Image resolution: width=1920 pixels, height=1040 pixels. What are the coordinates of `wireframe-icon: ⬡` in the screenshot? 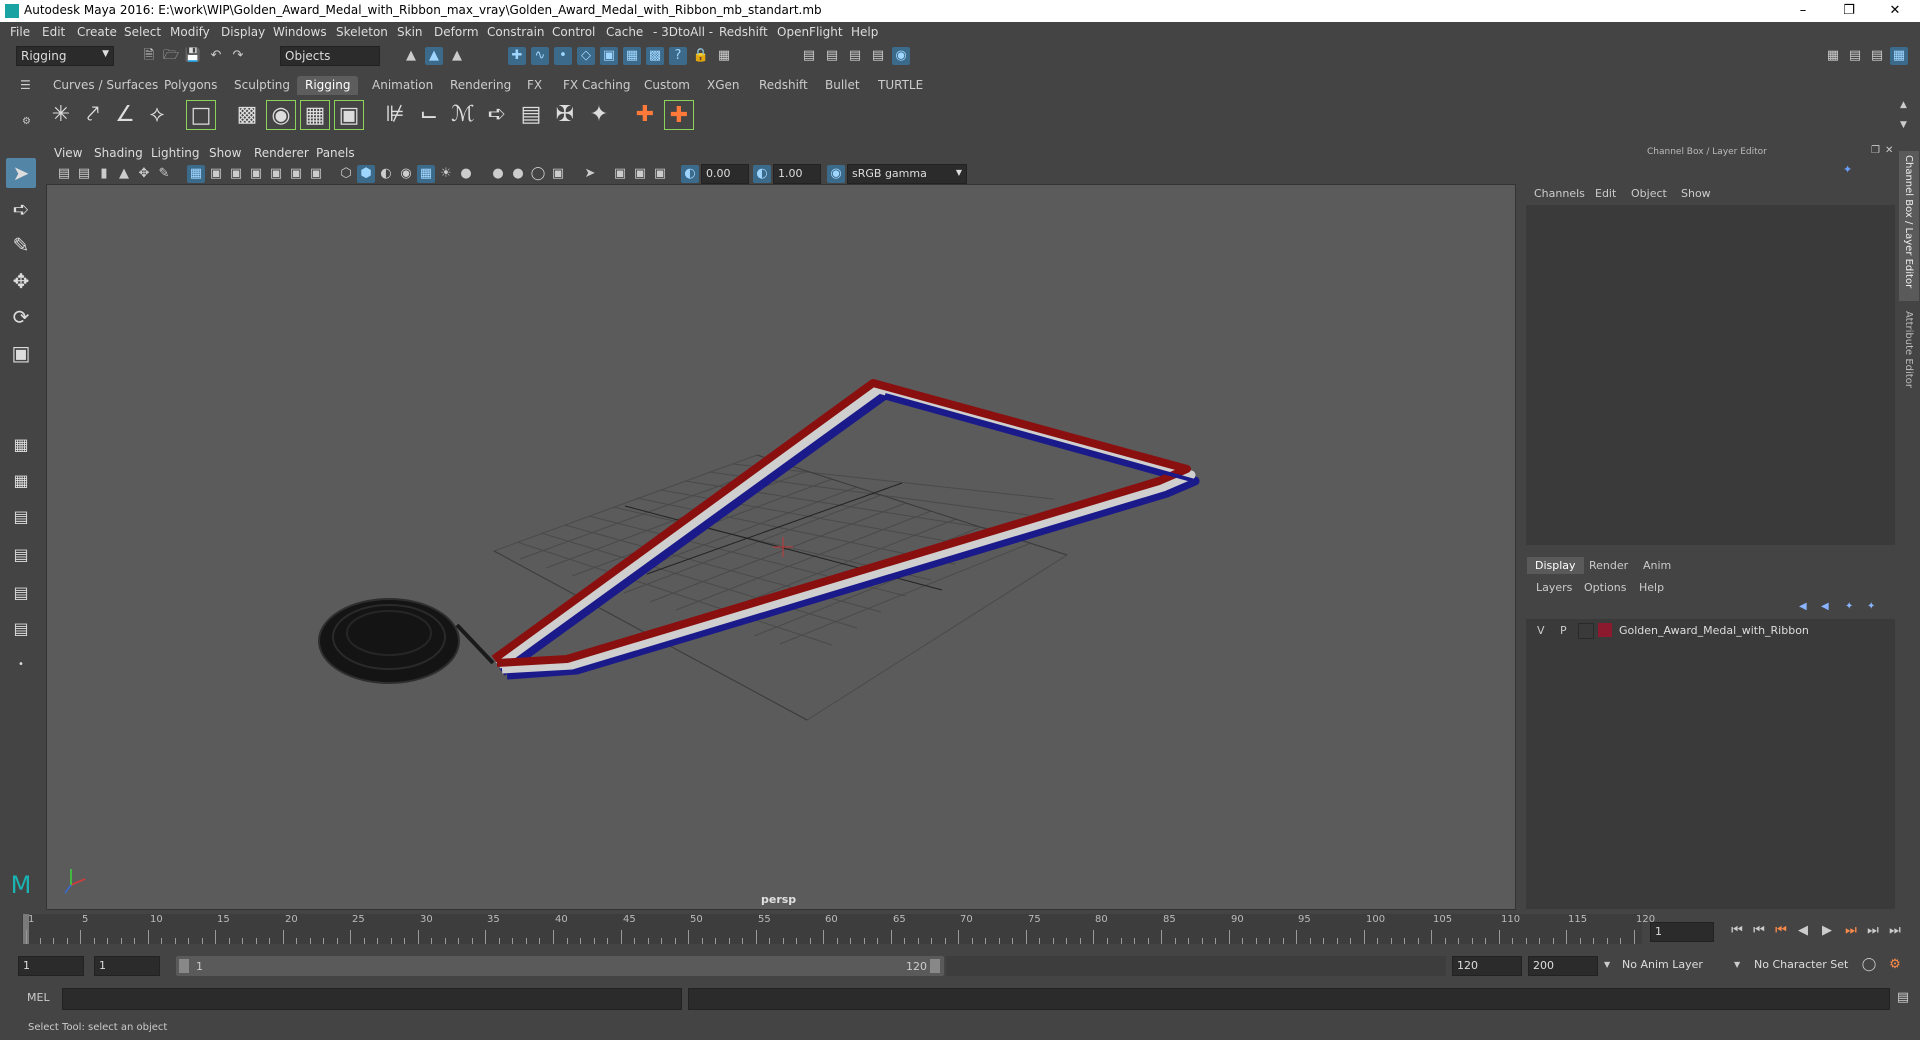 It's located at (346, 174).